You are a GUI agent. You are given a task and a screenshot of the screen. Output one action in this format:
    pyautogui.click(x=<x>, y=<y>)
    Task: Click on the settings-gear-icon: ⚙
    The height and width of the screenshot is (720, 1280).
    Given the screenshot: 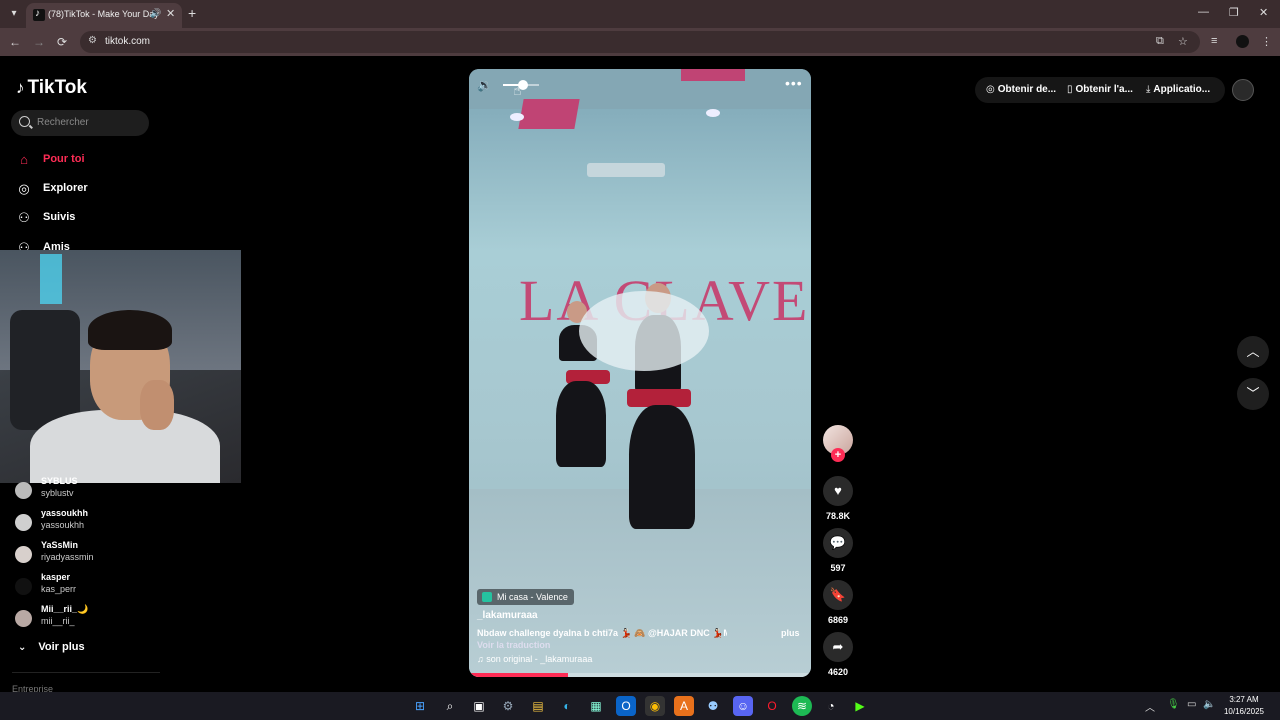 What is the action you would take?
    pyautogui.click(x=508, y=706)
    